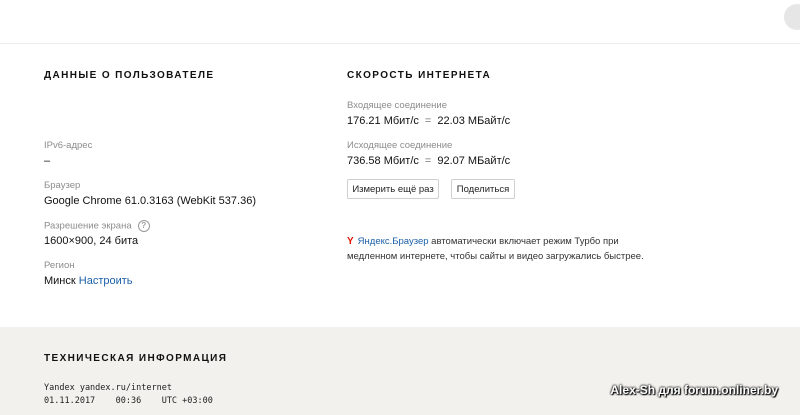 This screenshot has width=800, height=415. Describe the element at coordinates (68, 145) in the screenshot. I see `ipv6-label: IPv6-адрес` at that location.